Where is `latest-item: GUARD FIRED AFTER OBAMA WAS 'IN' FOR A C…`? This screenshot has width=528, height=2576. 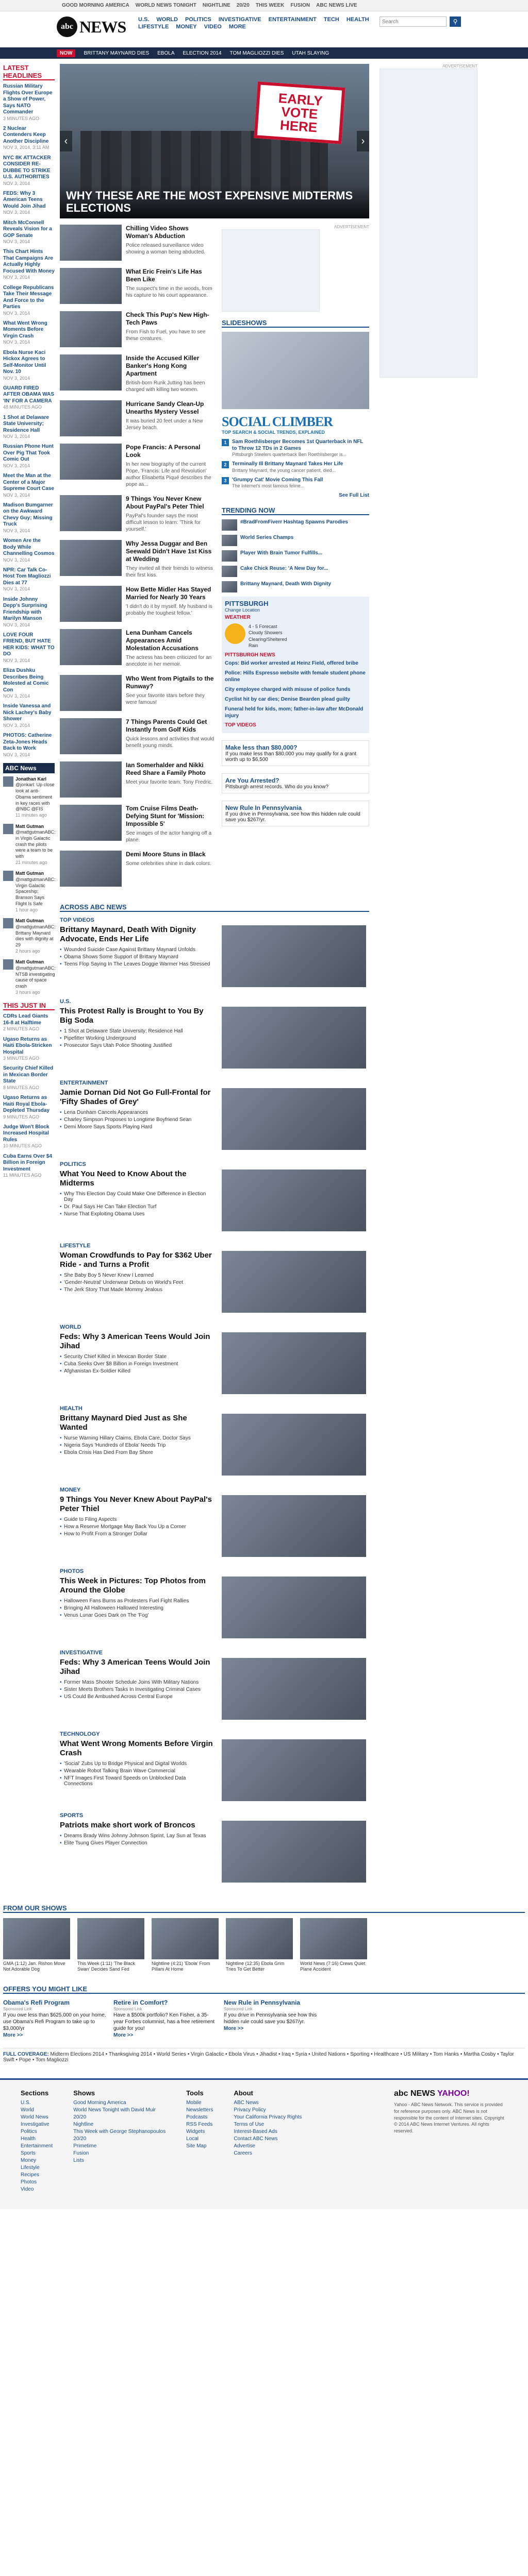
latest-item: GUARD FIRED AFTER OBAMA WAS 'IN' FOR A C… is located at coordinates (29, 398).